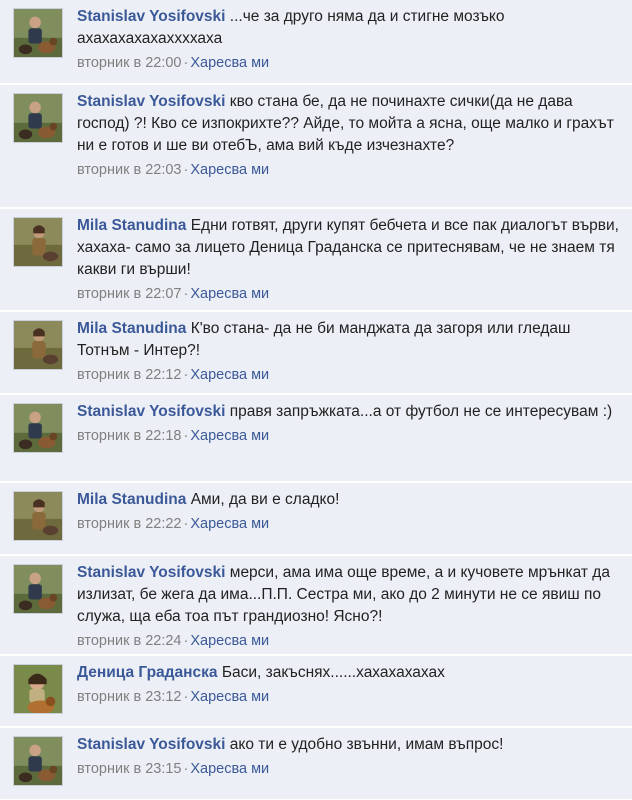  Describe the element at coordinates (129, 641) in the screenshot. I see `comment-timestamp: вторник в 22:24` at that location.